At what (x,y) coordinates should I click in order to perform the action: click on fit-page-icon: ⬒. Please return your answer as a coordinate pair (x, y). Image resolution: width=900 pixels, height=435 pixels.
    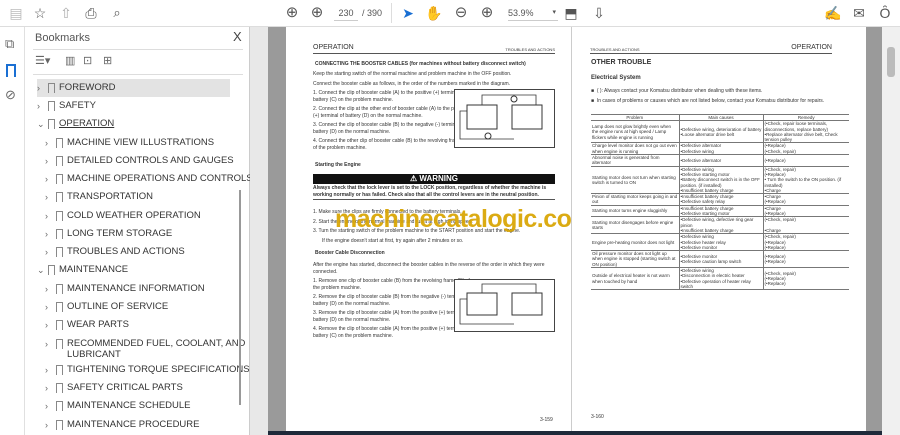
    Looking at the image, I should click on (571, 13).